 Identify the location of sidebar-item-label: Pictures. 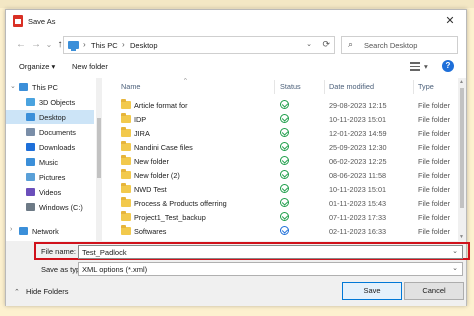
(52, 177).